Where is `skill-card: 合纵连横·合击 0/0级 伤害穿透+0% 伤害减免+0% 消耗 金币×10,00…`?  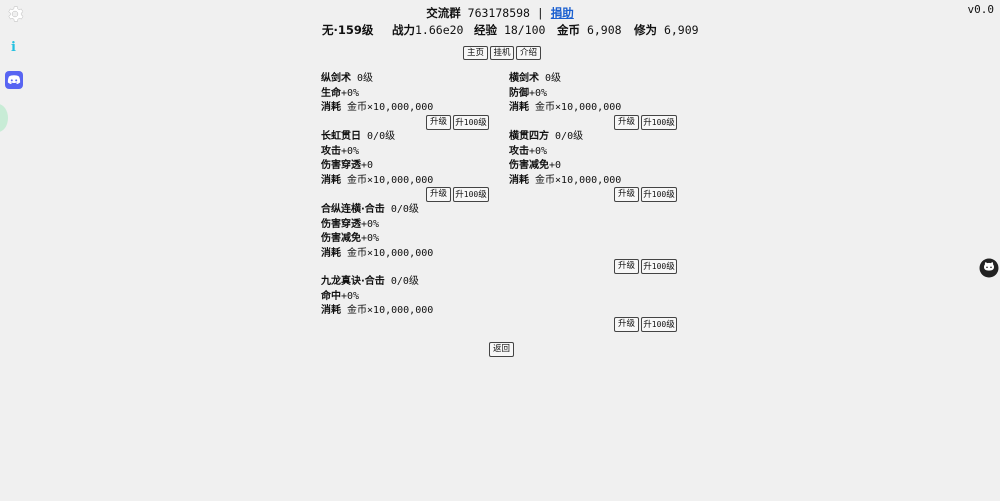 skill-card: 合纵连横·合击 0/0级 伤害穿透+0% 伤害减免+0% 消耗 金币×10,00… is located at coordinates (377, 231).